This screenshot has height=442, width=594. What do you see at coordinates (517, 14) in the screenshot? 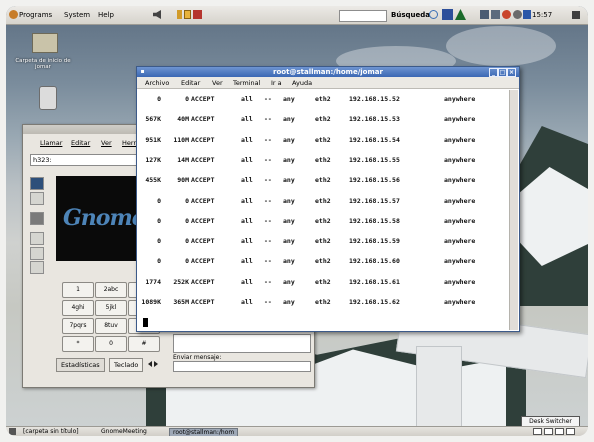
I see `keyboard-icon` at bounding box center [517, 14].